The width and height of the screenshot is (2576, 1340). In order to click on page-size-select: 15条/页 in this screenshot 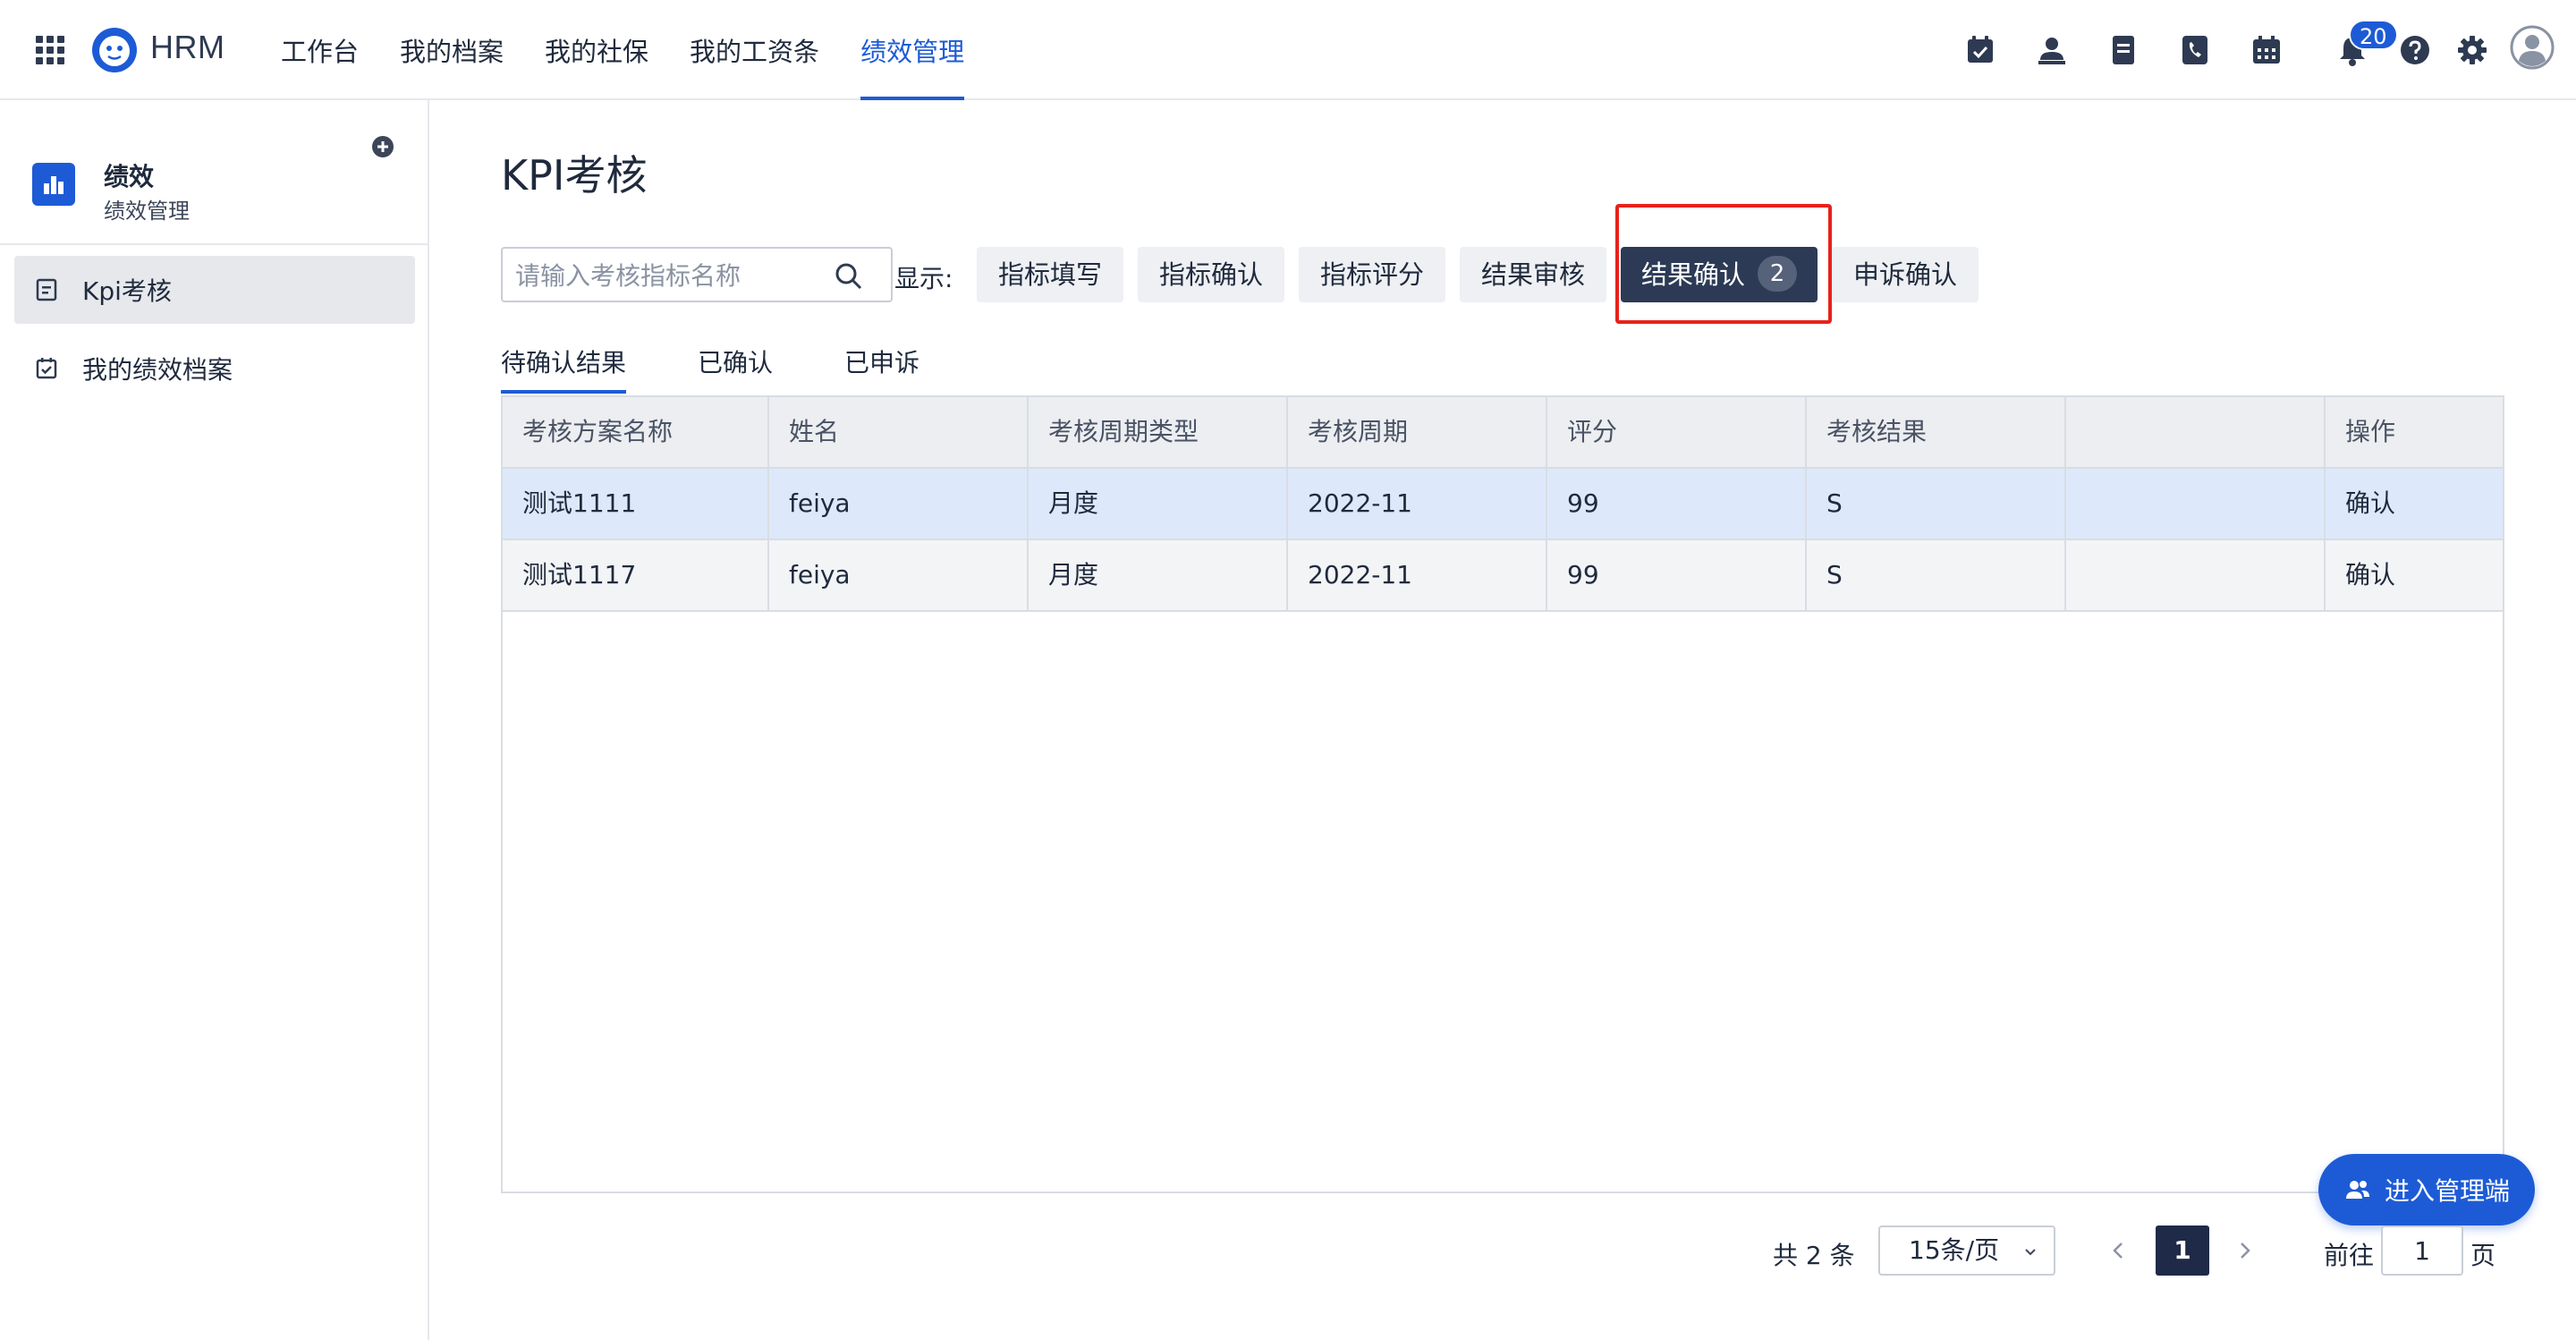, I will do `click(1966, 1251)`.